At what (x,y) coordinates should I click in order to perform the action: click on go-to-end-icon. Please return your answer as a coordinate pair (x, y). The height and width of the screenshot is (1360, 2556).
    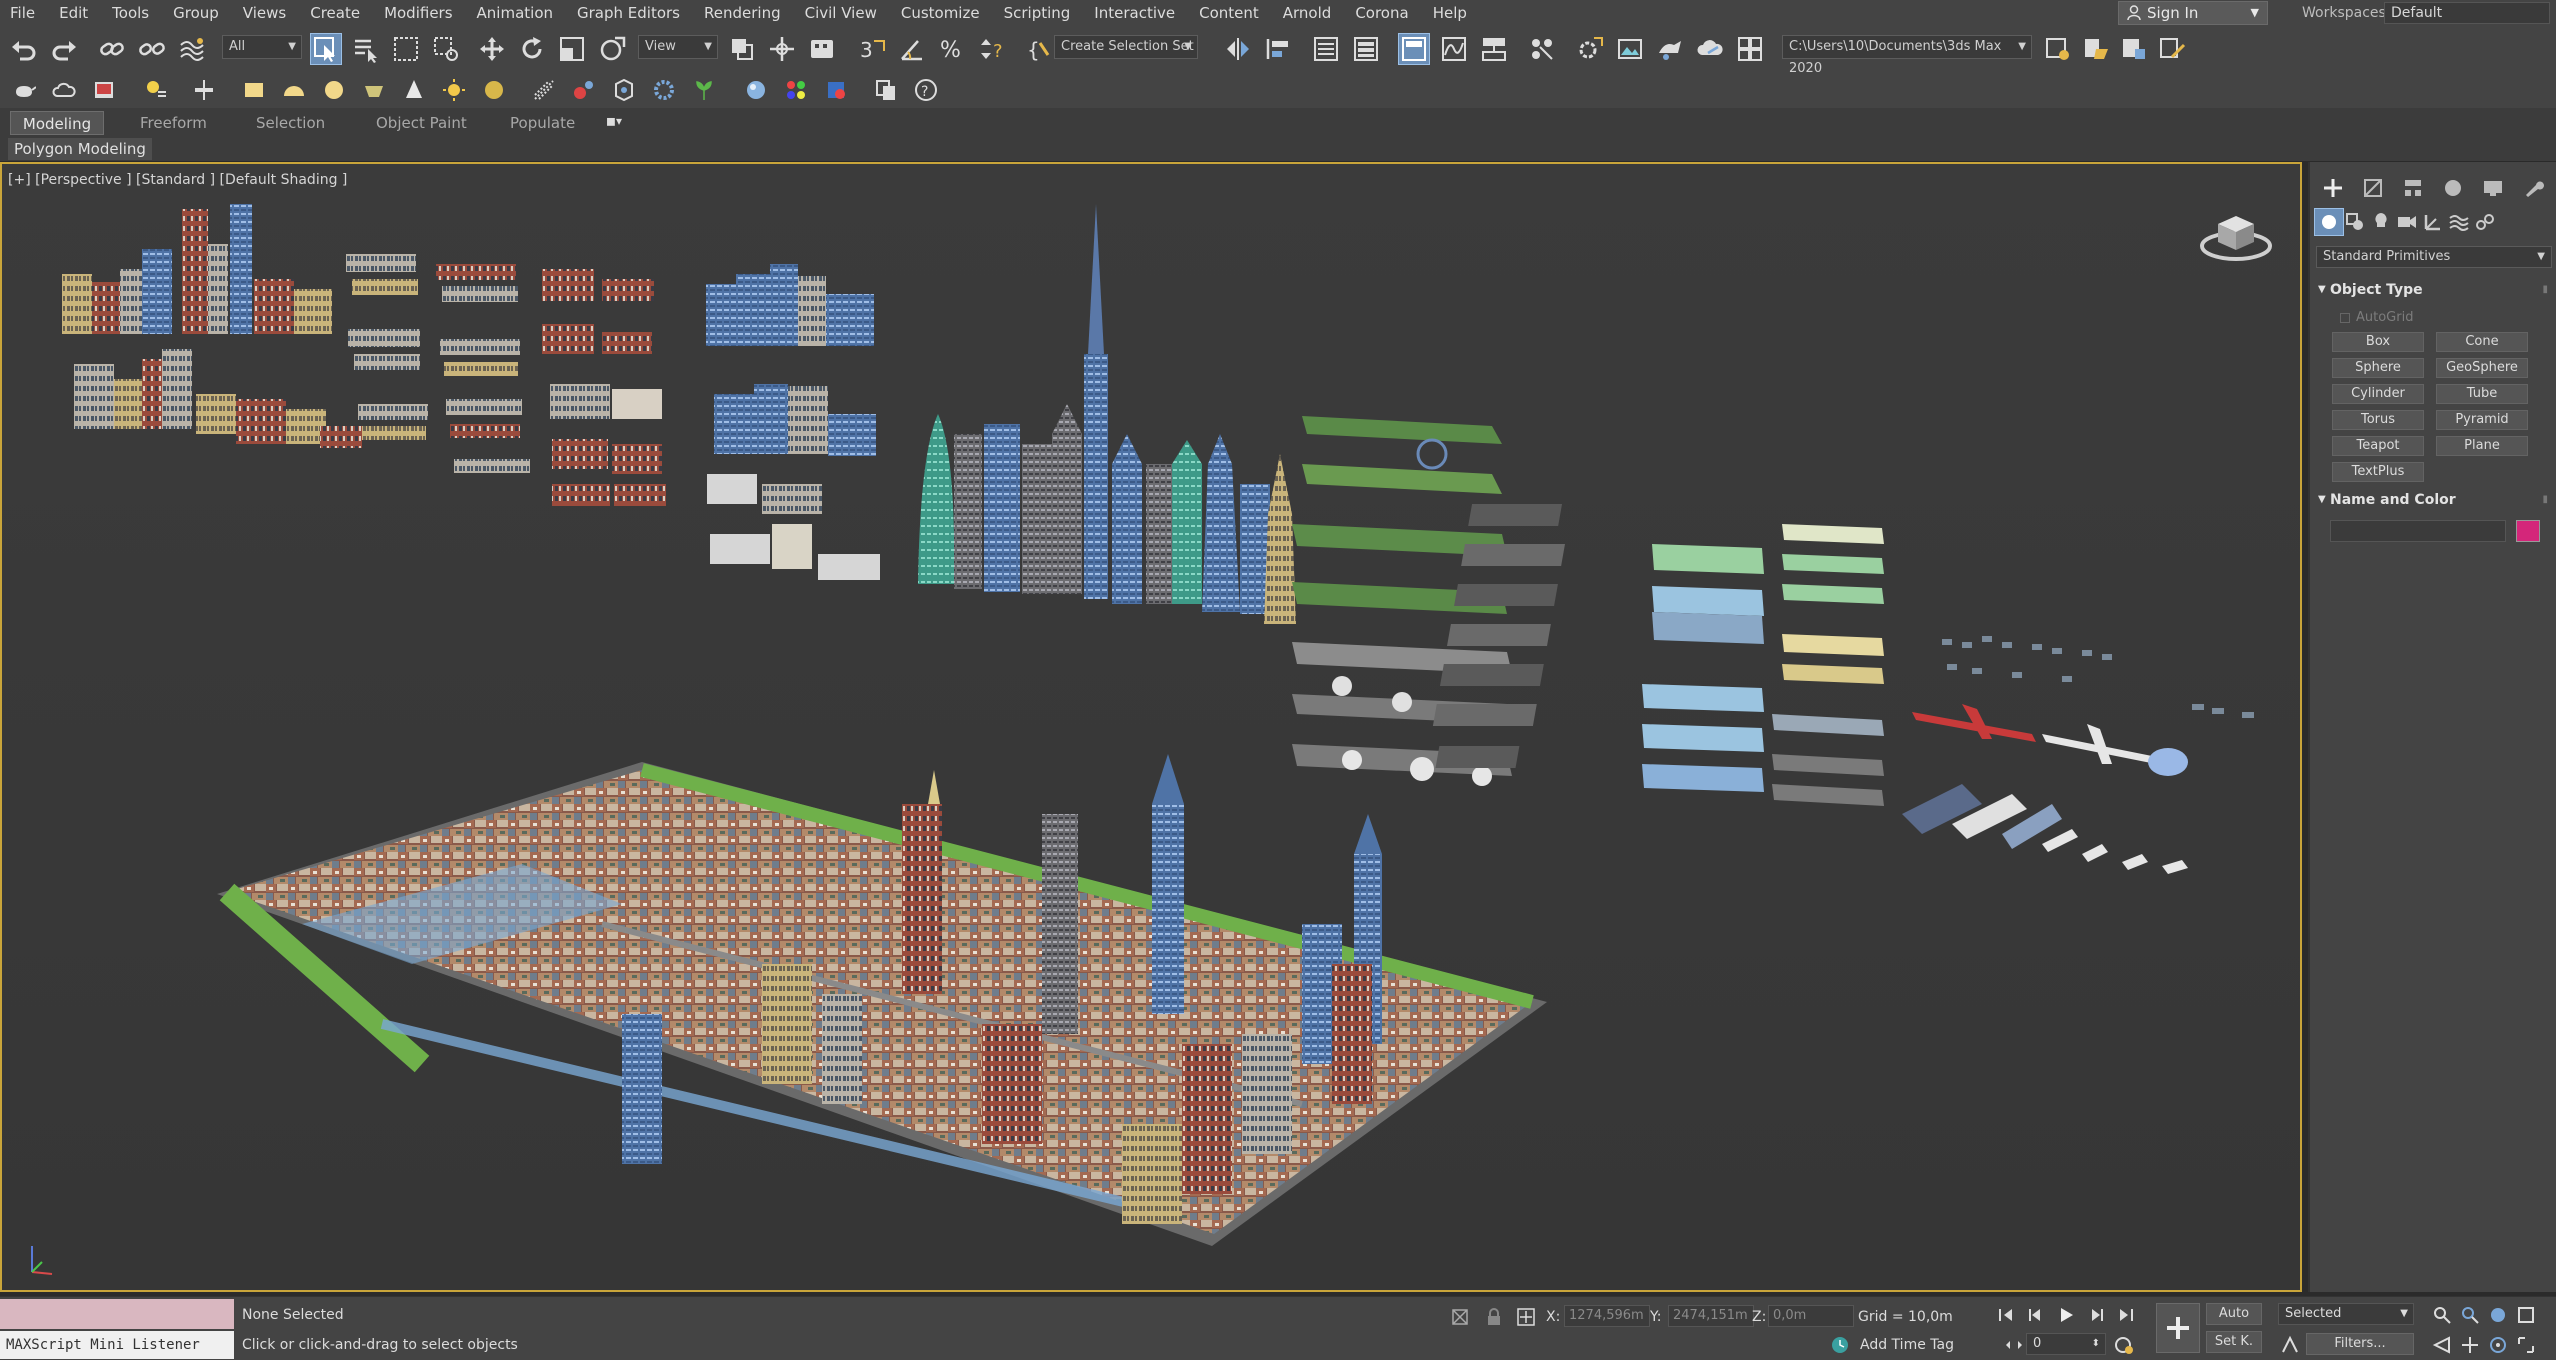
    Looking at the image, I should click on (2126, 1315).